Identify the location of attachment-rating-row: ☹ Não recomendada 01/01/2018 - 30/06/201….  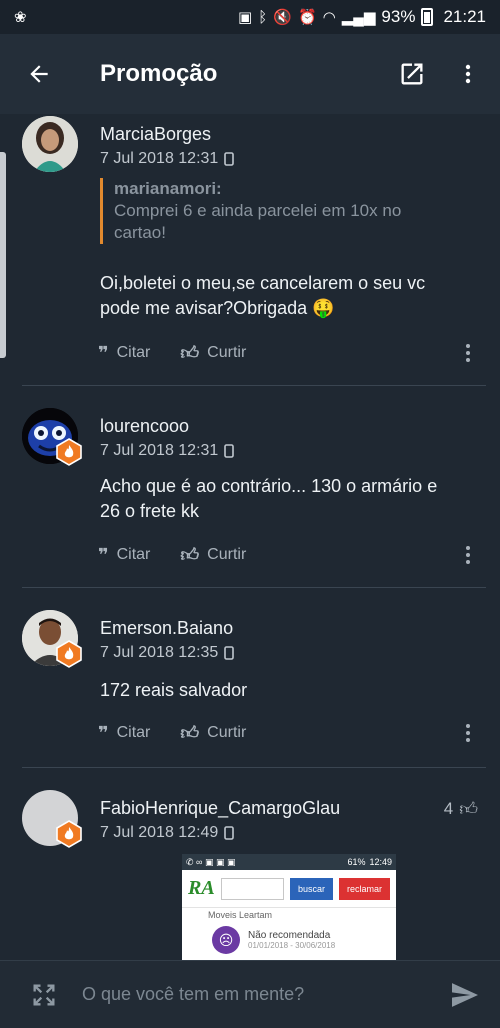
(289, 940).